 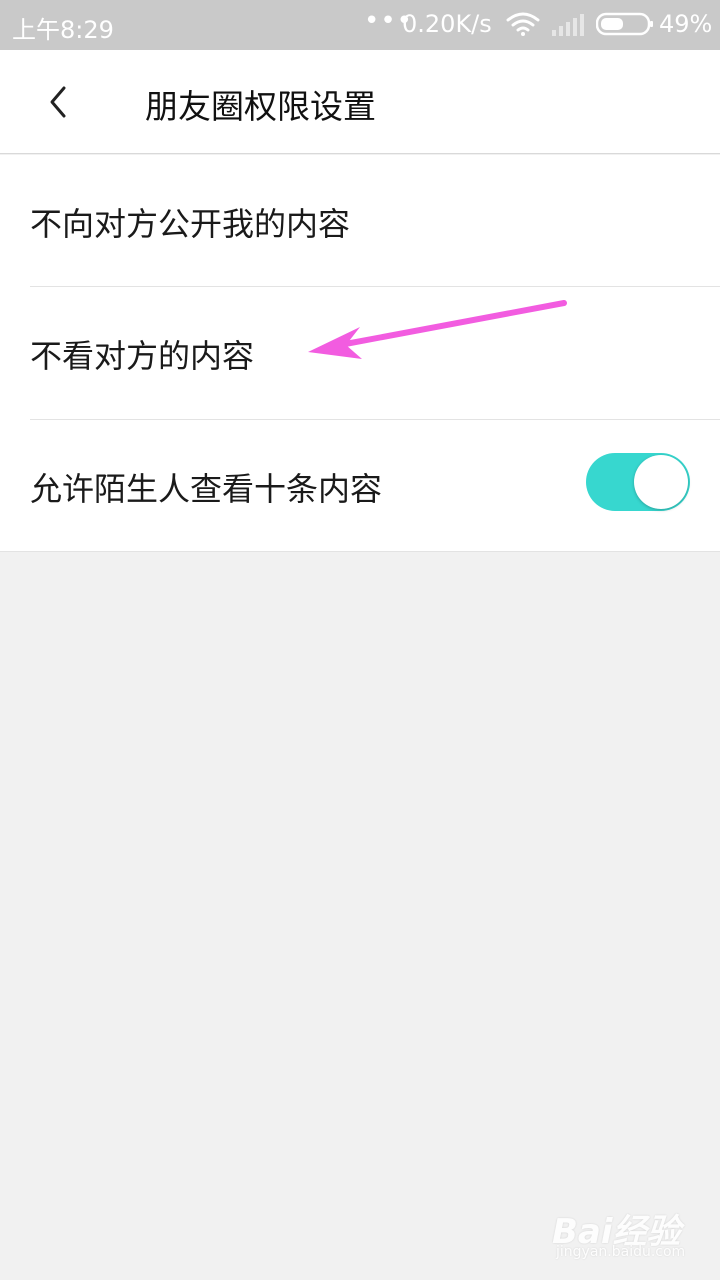 I want to click on page-title: 朋友圈权限设置, so click(x=260, y=106).